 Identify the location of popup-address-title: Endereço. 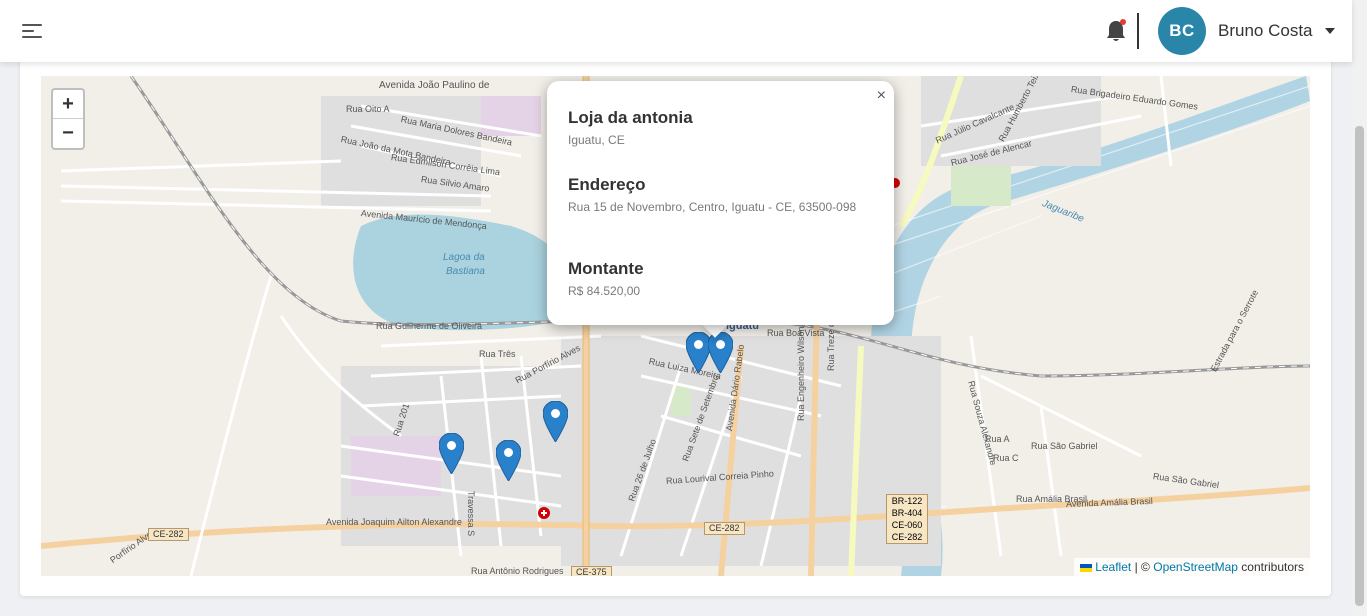
(607, 184).